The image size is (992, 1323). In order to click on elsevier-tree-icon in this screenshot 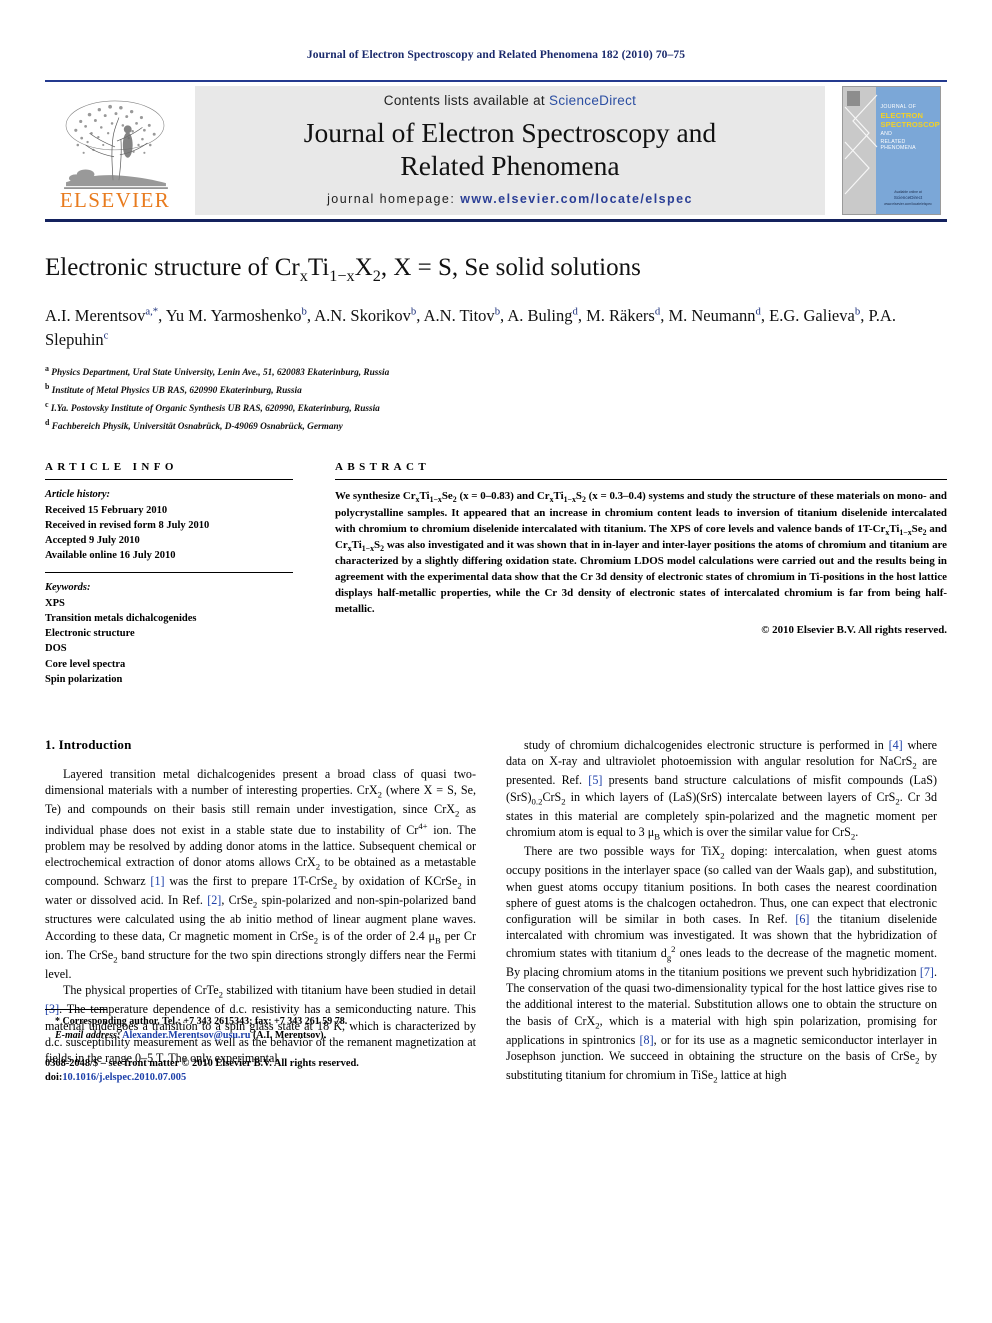, I will do `click(116, 144)`.